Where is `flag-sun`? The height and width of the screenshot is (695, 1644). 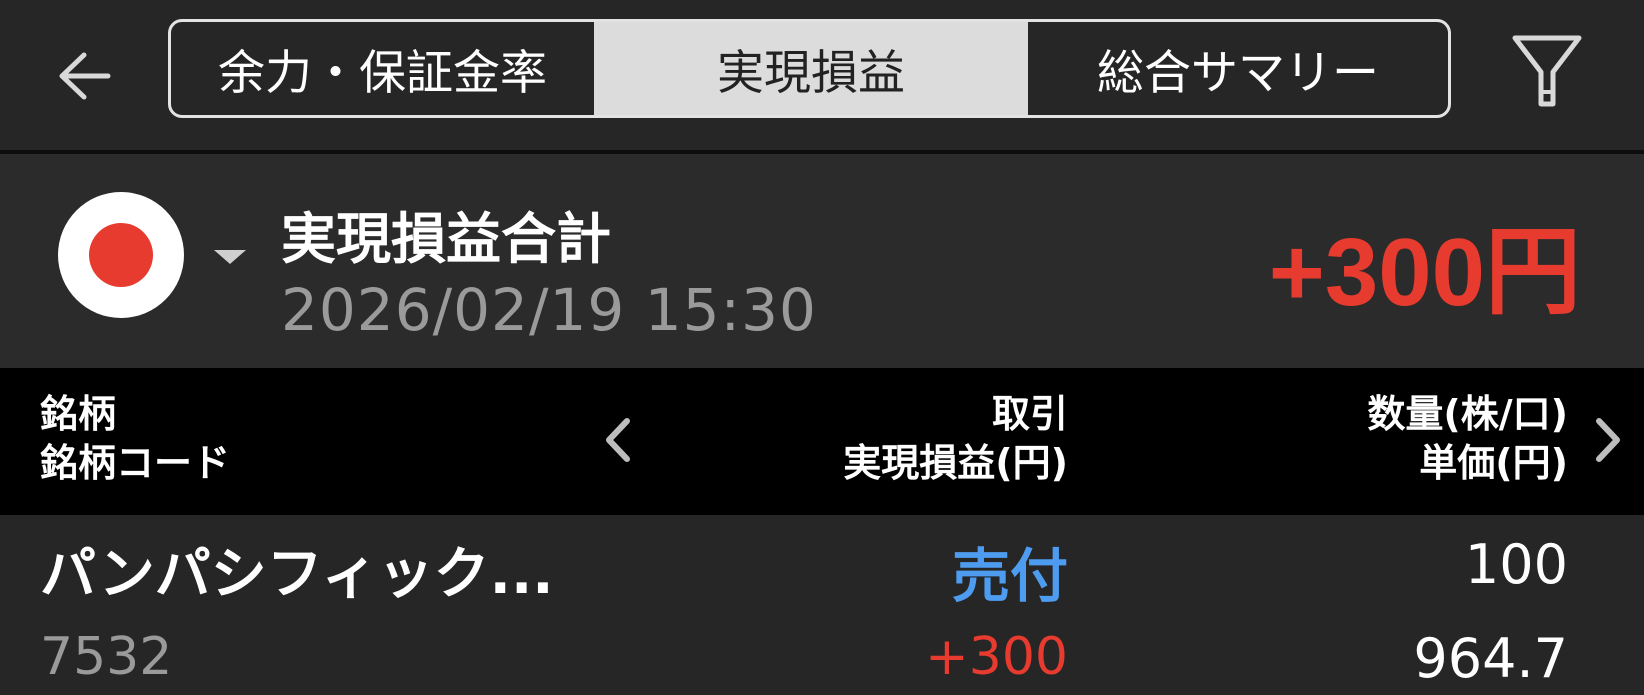
flag-sun is located at coordinates (121, 255).